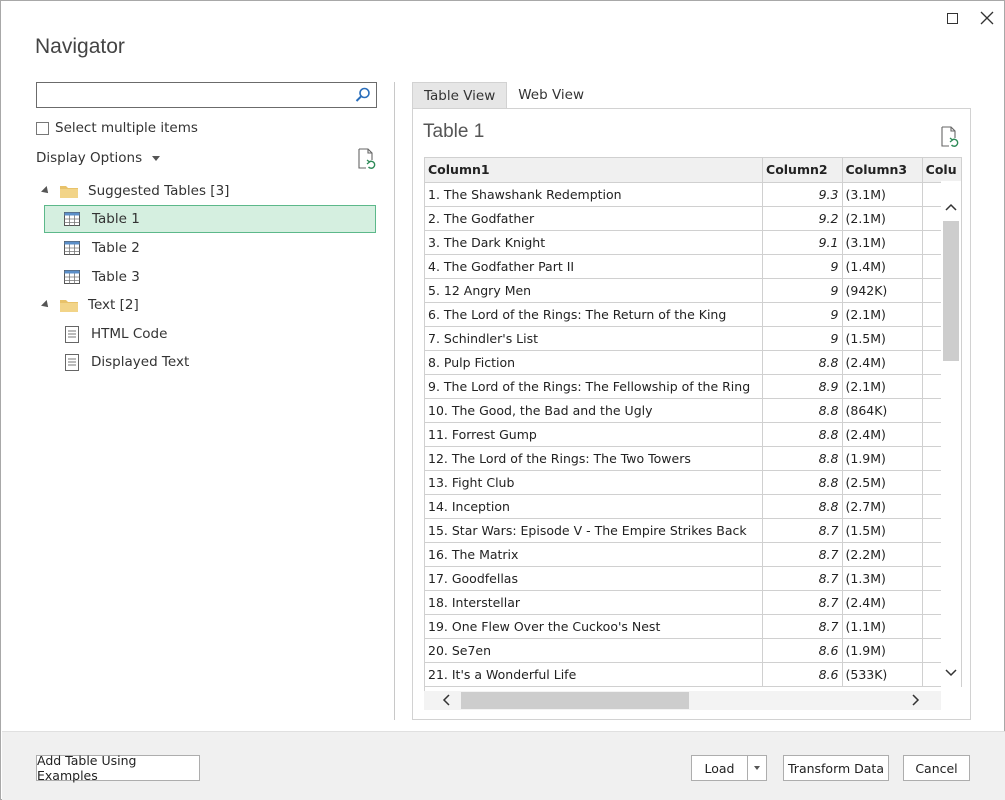 This screenshot has height=800, width=1005. What do you see at coordinates (594, 170) in the screenshot?
I see `column-header: Column1` at bounding box center [594, 170].